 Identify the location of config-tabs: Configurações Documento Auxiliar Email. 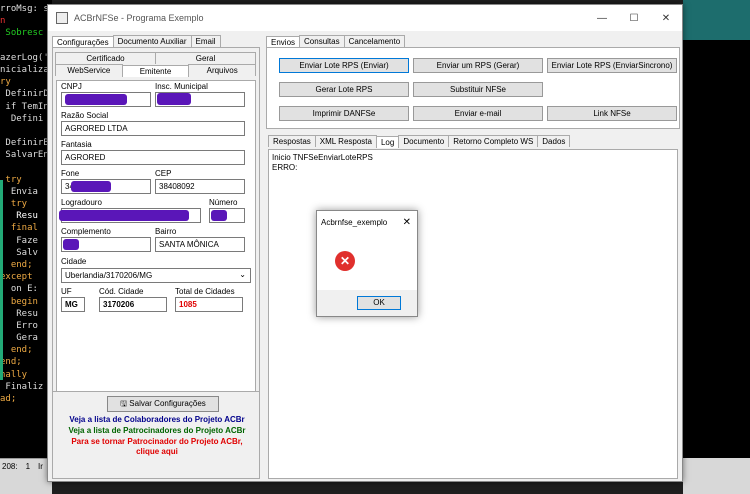
(156, 40).